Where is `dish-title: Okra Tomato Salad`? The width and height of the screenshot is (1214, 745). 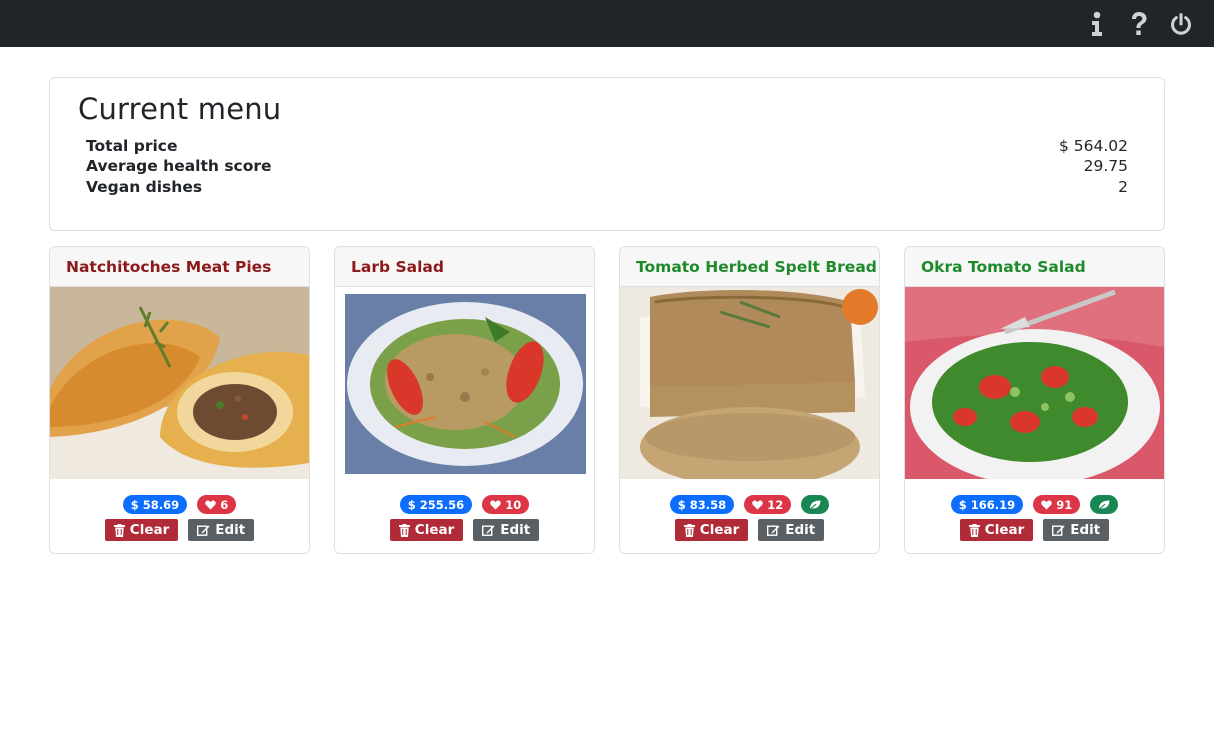 dish-title: Okra Tomato Salad is located at coordinates (1034, 267).